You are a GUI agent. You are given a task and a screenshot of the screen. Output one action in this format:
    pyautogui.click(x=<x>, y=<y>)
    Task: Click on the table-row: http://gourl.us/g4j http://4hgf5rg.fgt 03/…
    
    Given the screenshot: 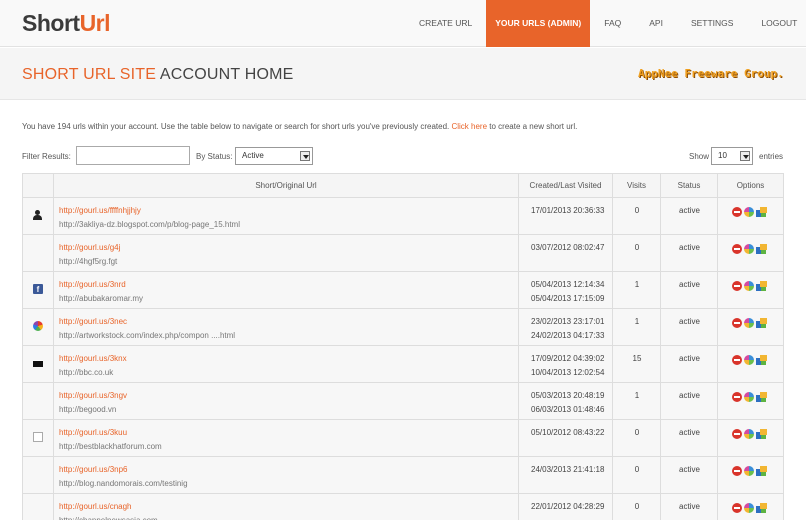 What is the action you would take?
    pyautogui.click(x=403, y=253)
    